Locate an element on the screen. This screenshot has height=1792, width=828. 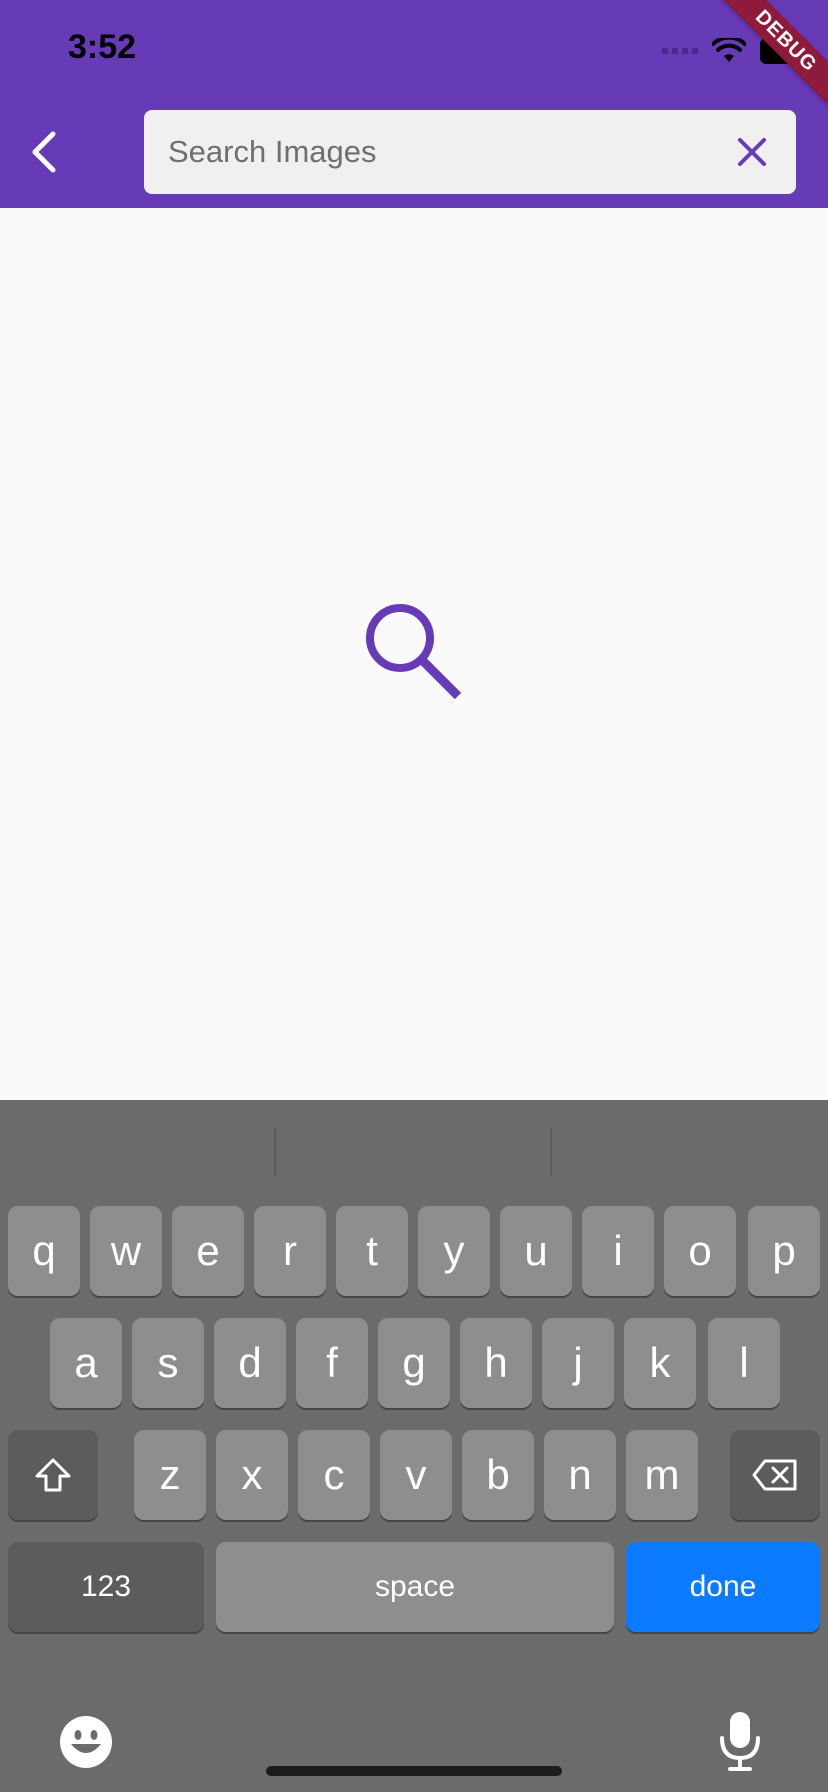
key-p: p is located at coordinates (784, 1251).